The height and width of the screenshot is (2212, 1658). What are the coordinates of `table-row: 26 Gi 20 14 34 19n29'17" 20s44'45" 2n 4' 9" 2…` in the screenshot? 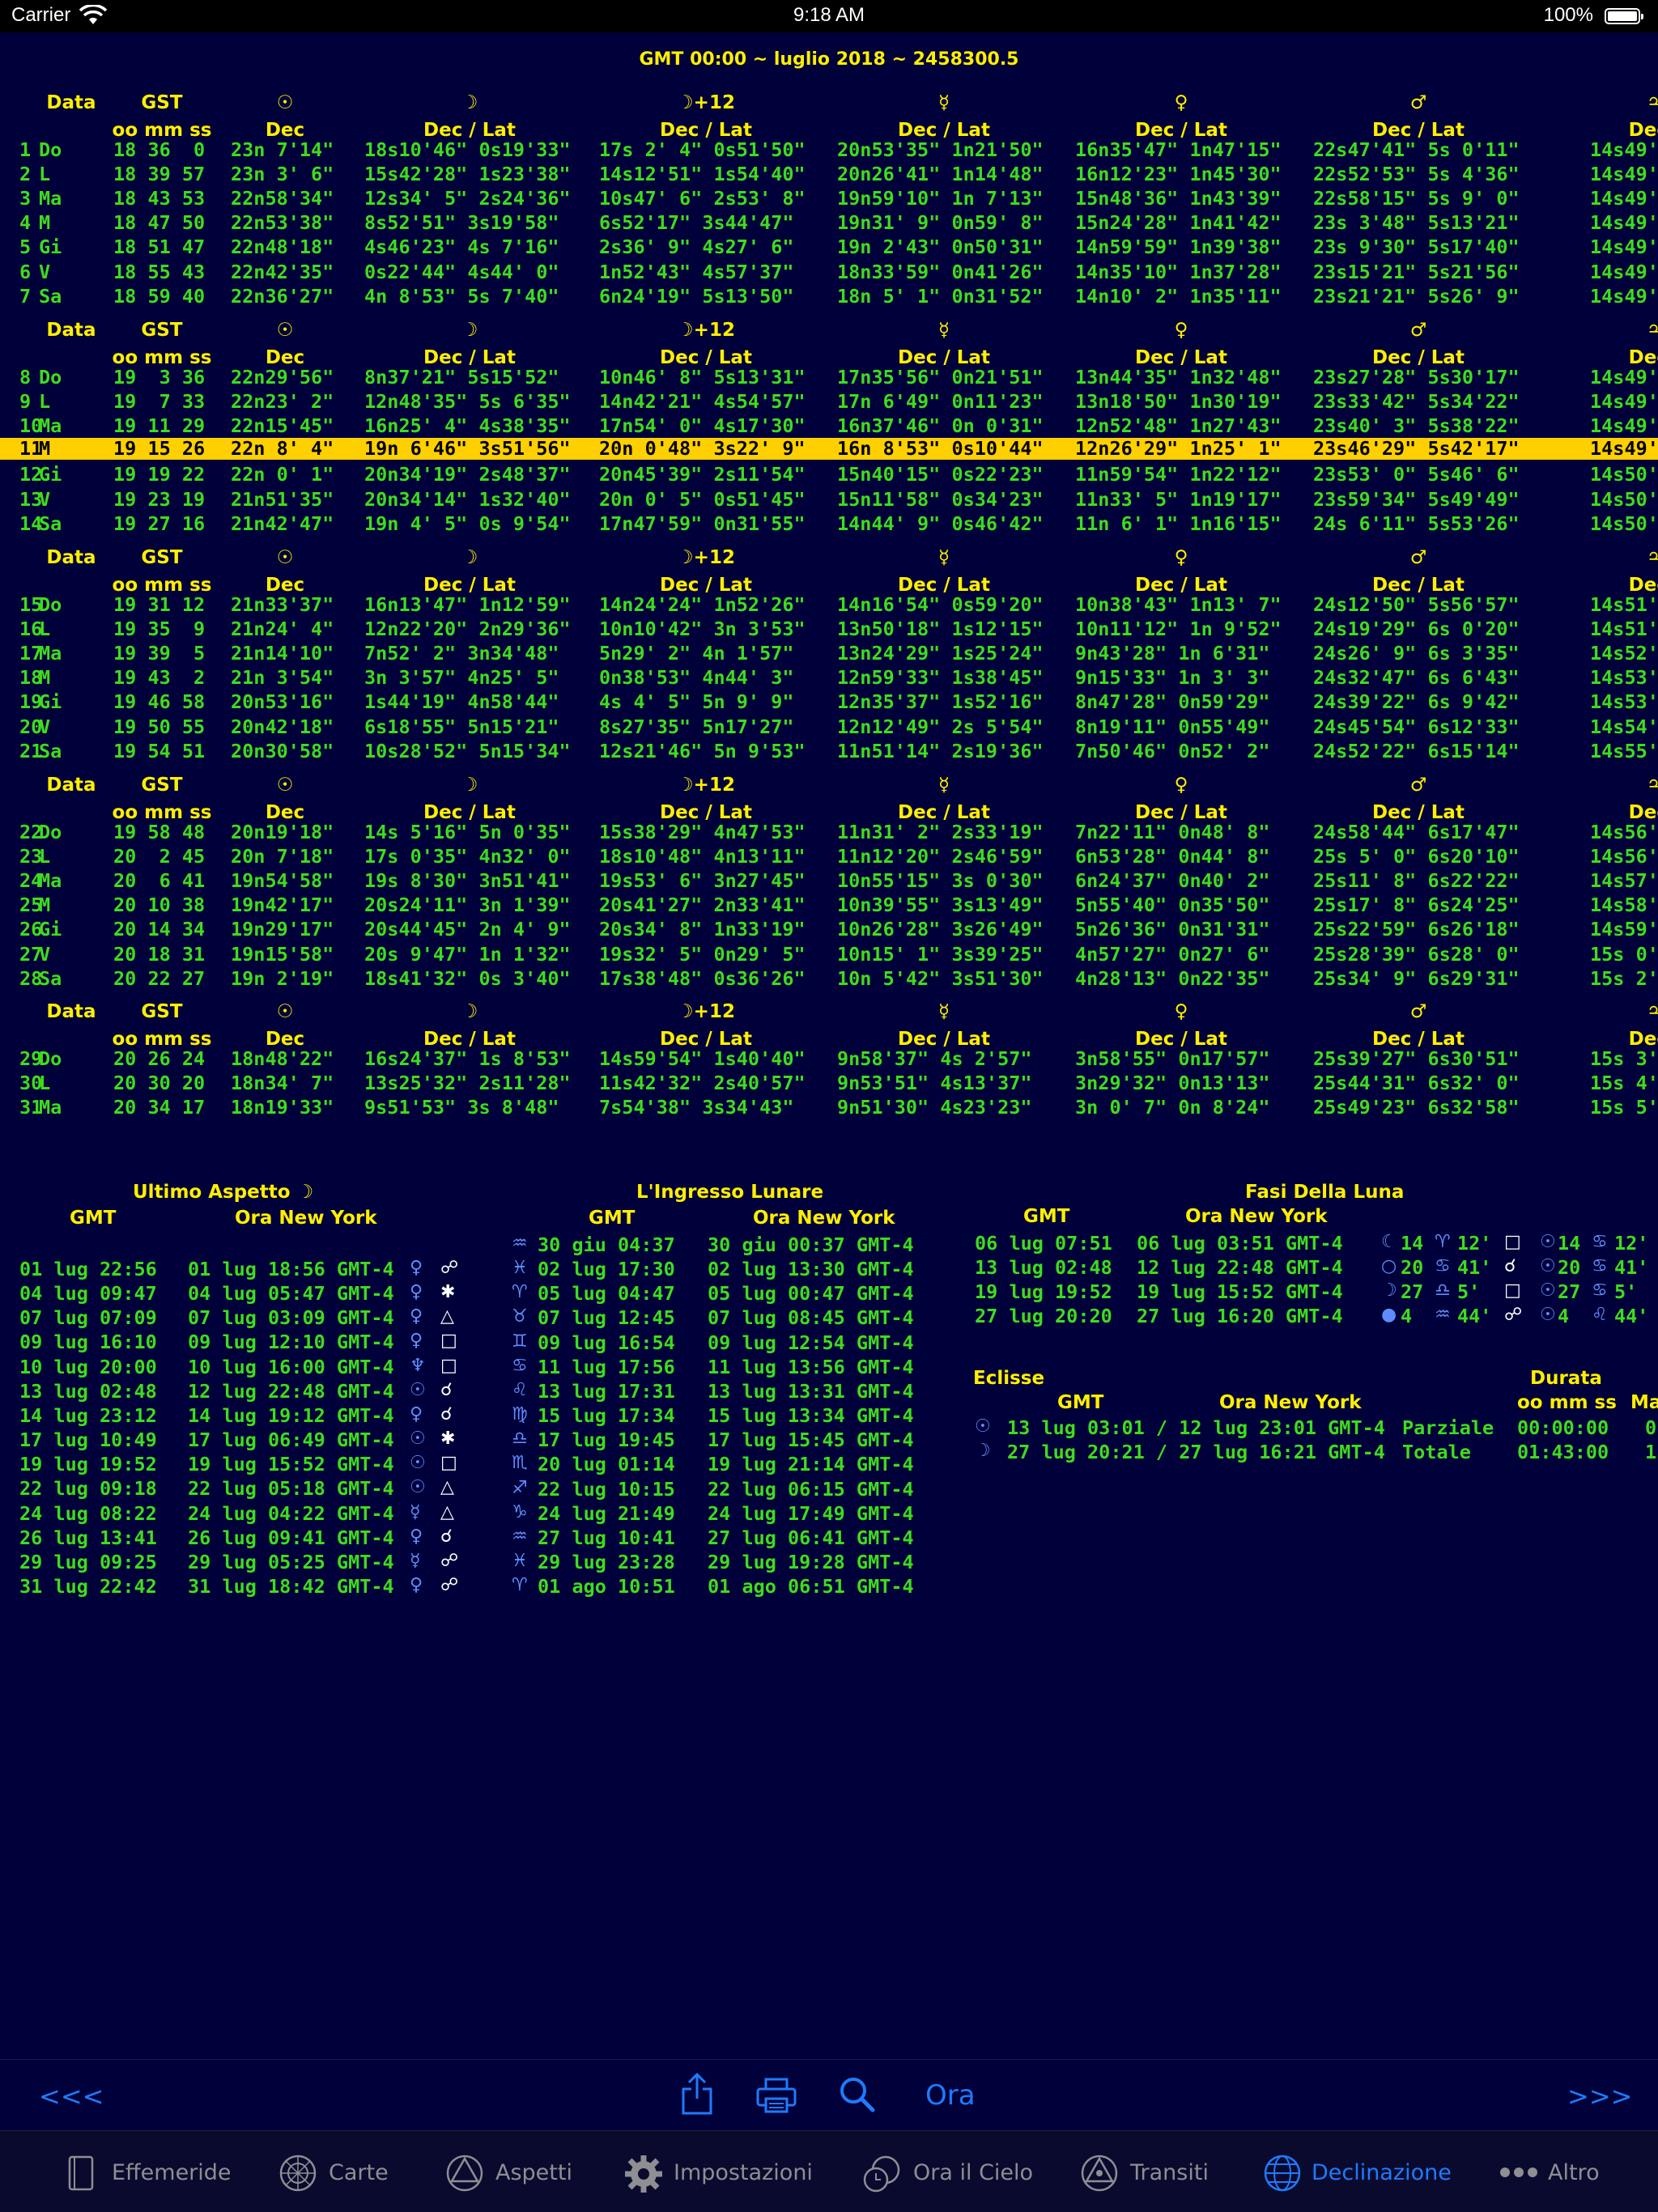 It's located at (829, 929).